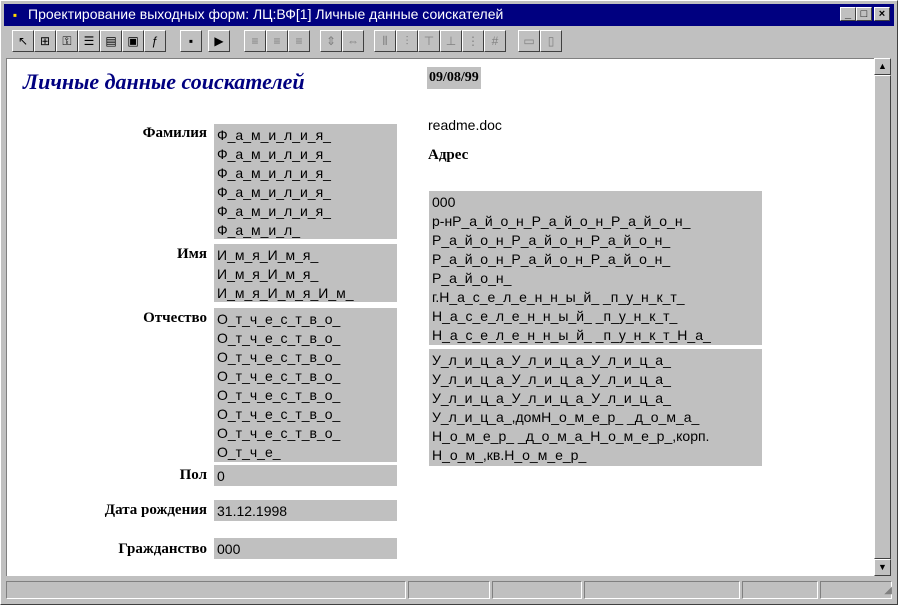  I want to click on distribute-icon: ⋮, so click(473, 41).